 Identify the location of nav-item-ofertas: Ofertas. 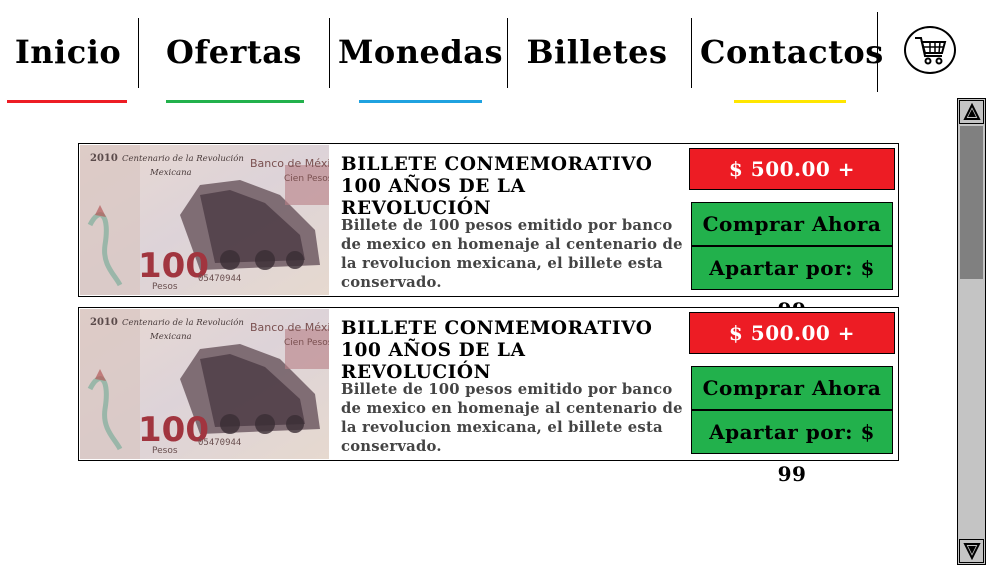
(234, 53).